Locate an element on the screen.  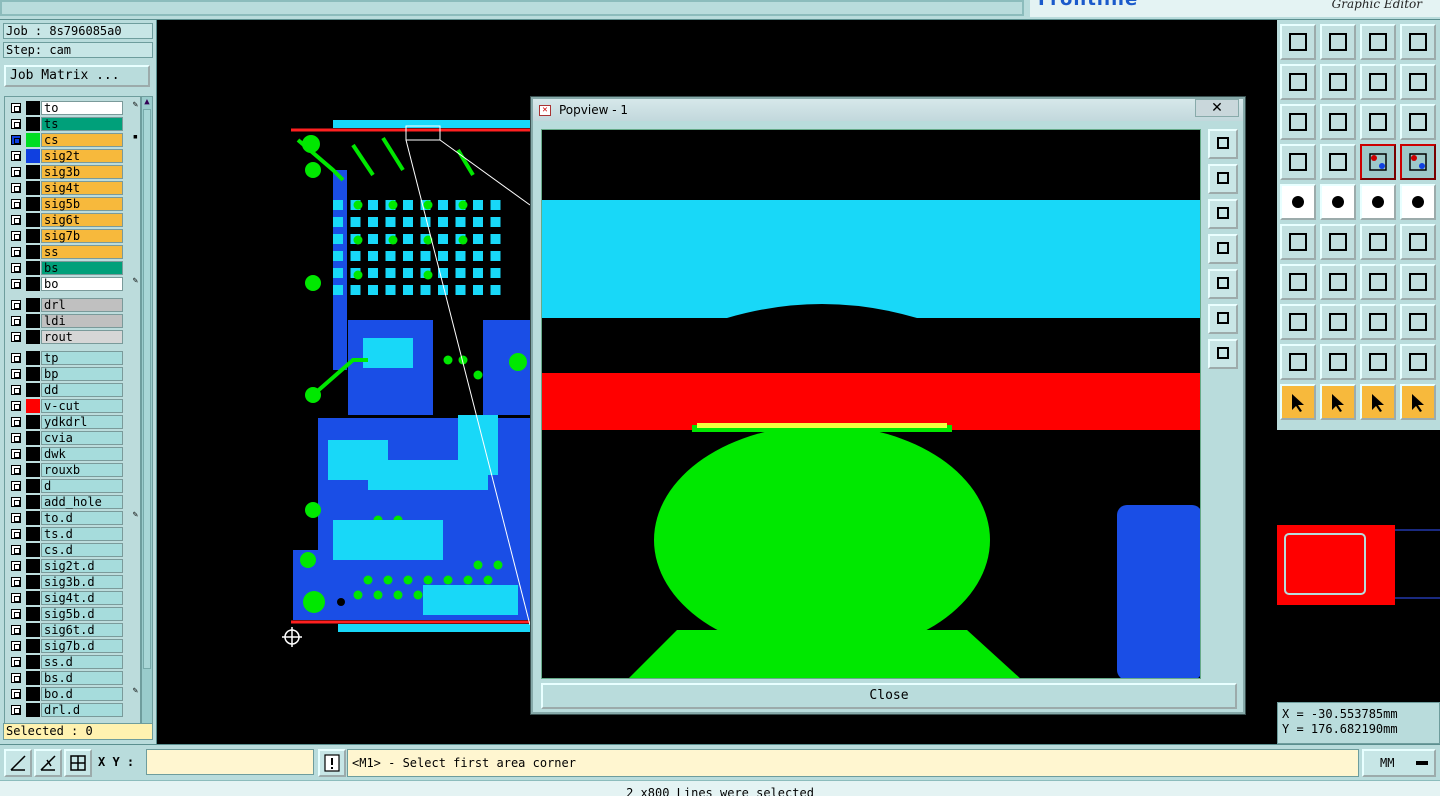
dot-button is located at coordinates (1418, 202).